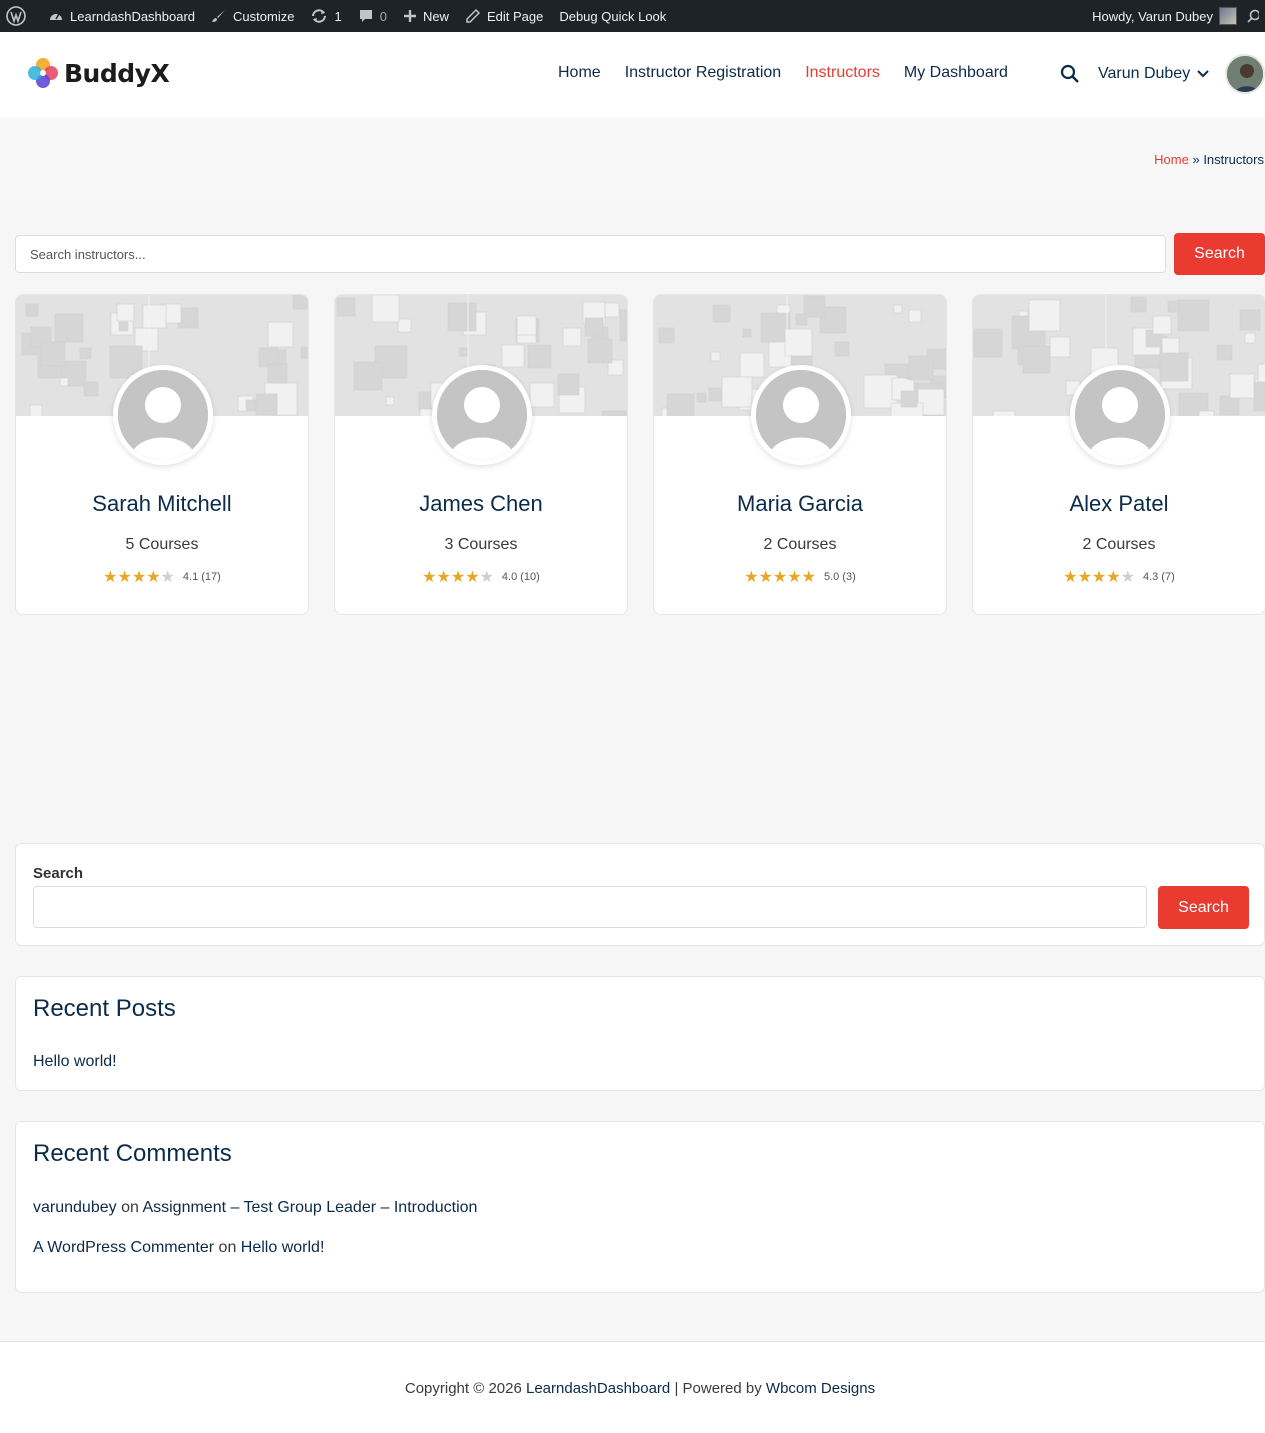 The image size is (1265, 1433). I want to click on instructor-name: James Chen, so click(481, 504).